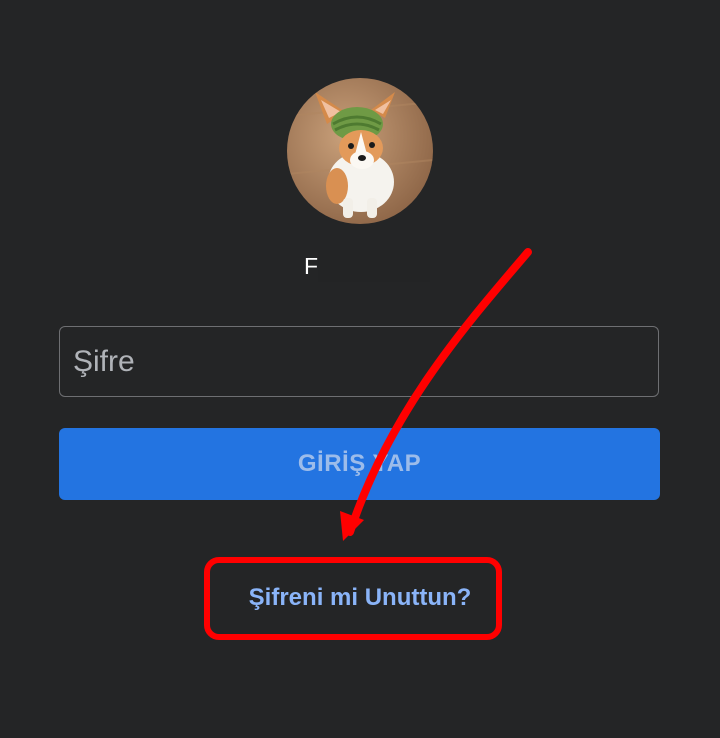 The image size is (720, 738). What do you see at coordinates (359, 464) in the screenshot?
I see `login-button: GİRİŞ YAP` at bounding box center [359, 464].